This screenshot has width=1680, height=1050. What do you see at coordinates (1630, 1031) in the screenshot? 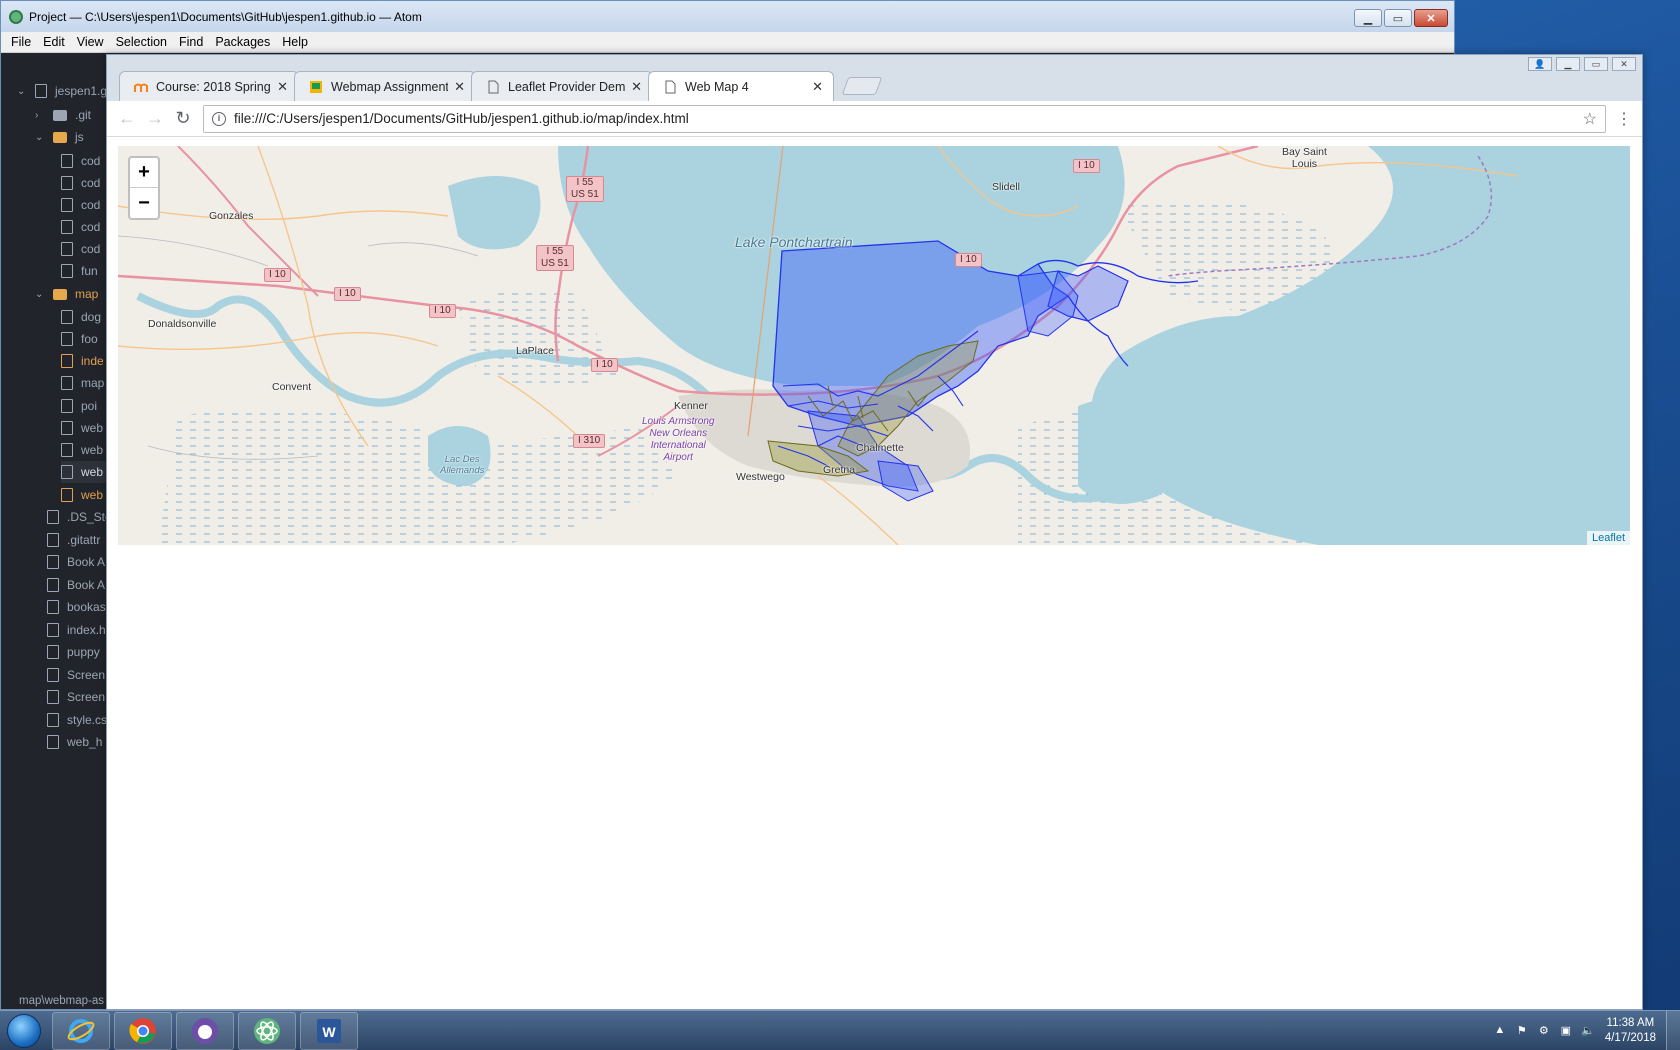
I see `taskbar-clock: 11:38 AM 4/17/2018` at bounding box center [1630, 1031].